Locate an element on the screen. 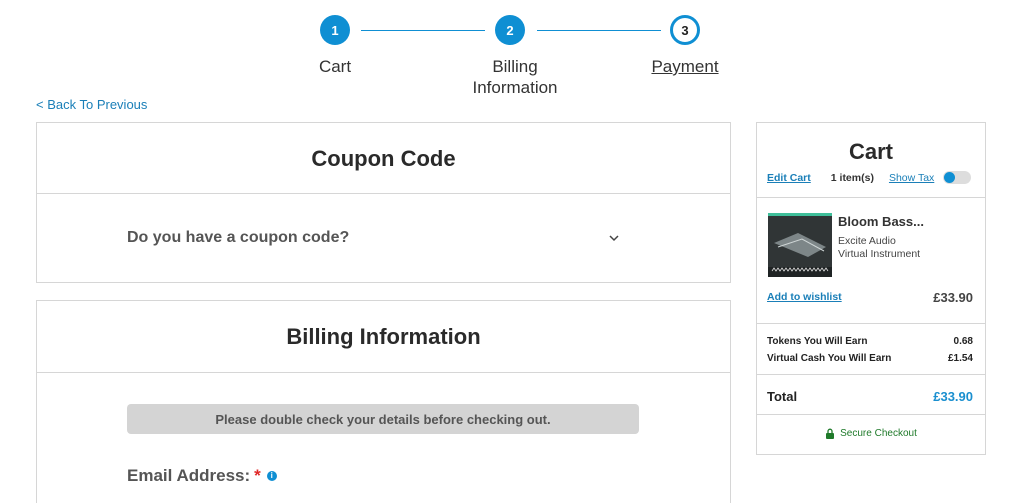 This screenshot has height=503, width=1033. back-to-previous-link: < Back To Previous is located at coordinates (91, 104).